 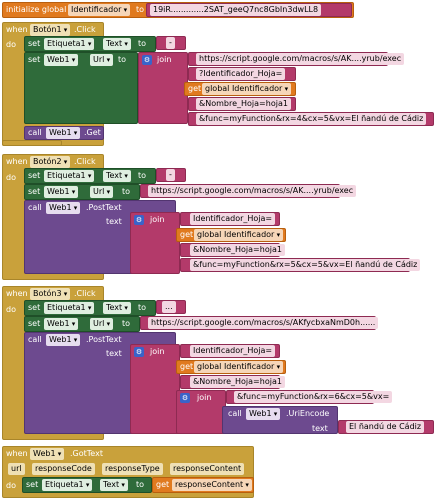 I want to click on web1-dropdown-3: Web1, so click(x=61, y=324).